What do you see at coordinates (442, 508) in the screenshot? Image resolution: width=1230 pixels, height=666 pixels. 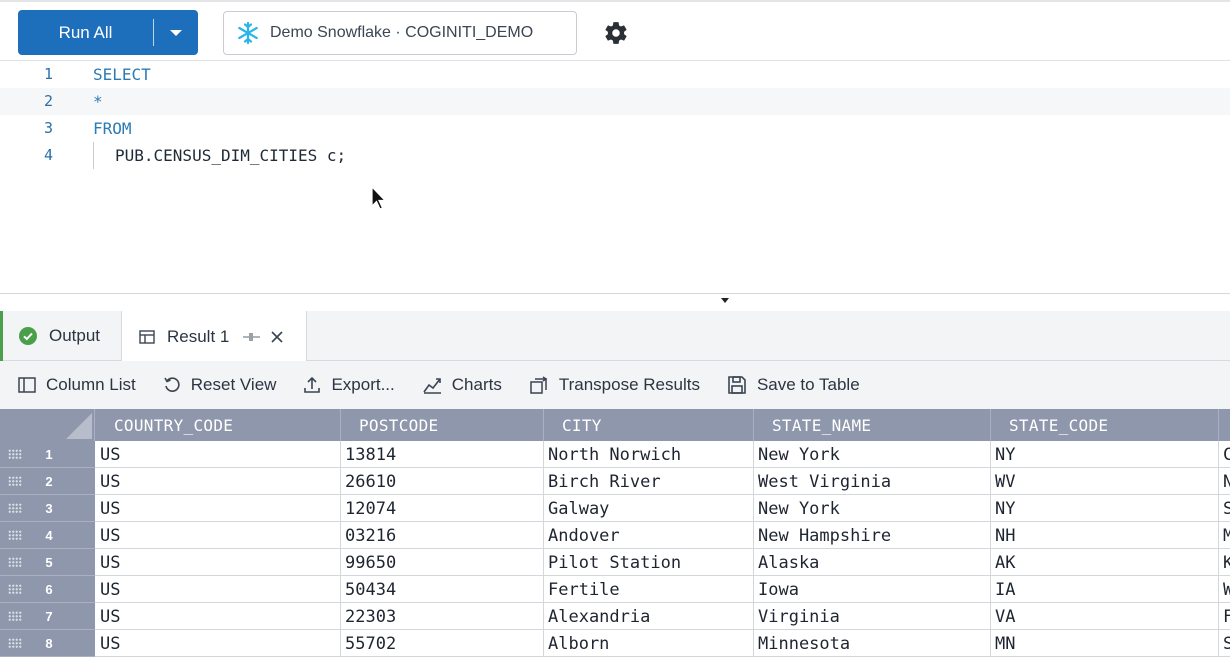 I see `table-cell: 12074` at bounding box center [442, 508].